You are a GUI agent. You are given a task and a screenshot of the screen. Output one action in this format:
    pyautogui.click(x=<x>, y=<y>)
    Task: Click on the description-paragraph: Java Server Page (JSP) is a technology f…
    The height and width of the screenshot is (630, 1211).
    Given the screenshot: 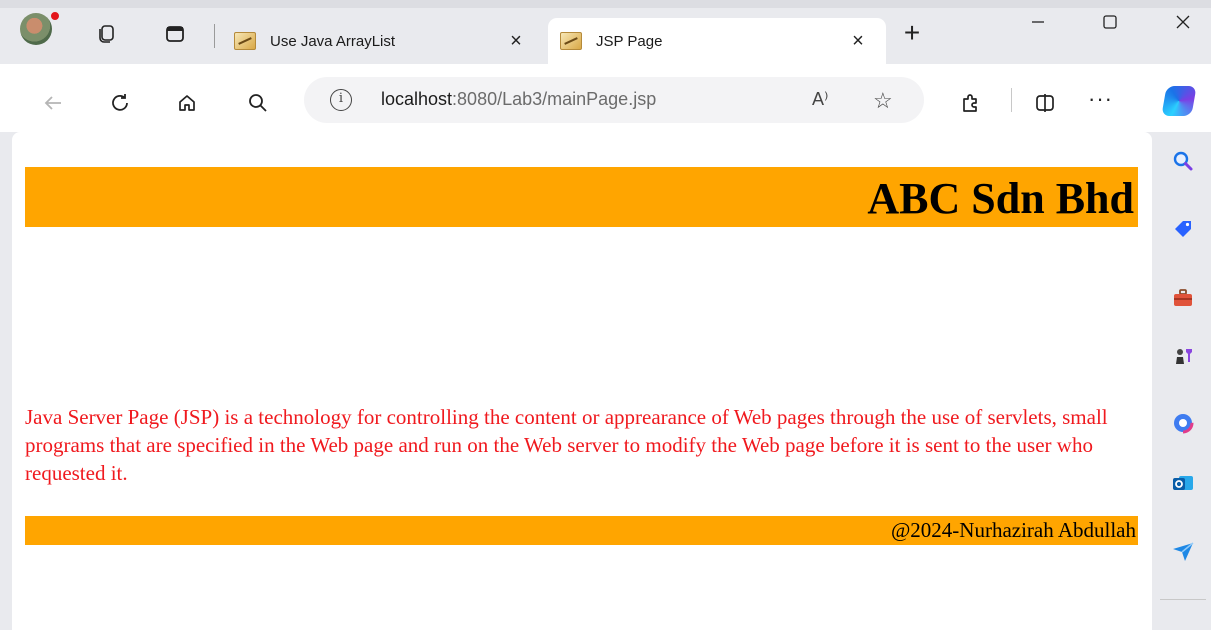 What is the action you would take?
    pyautogui.click(x=566, y=445)
    